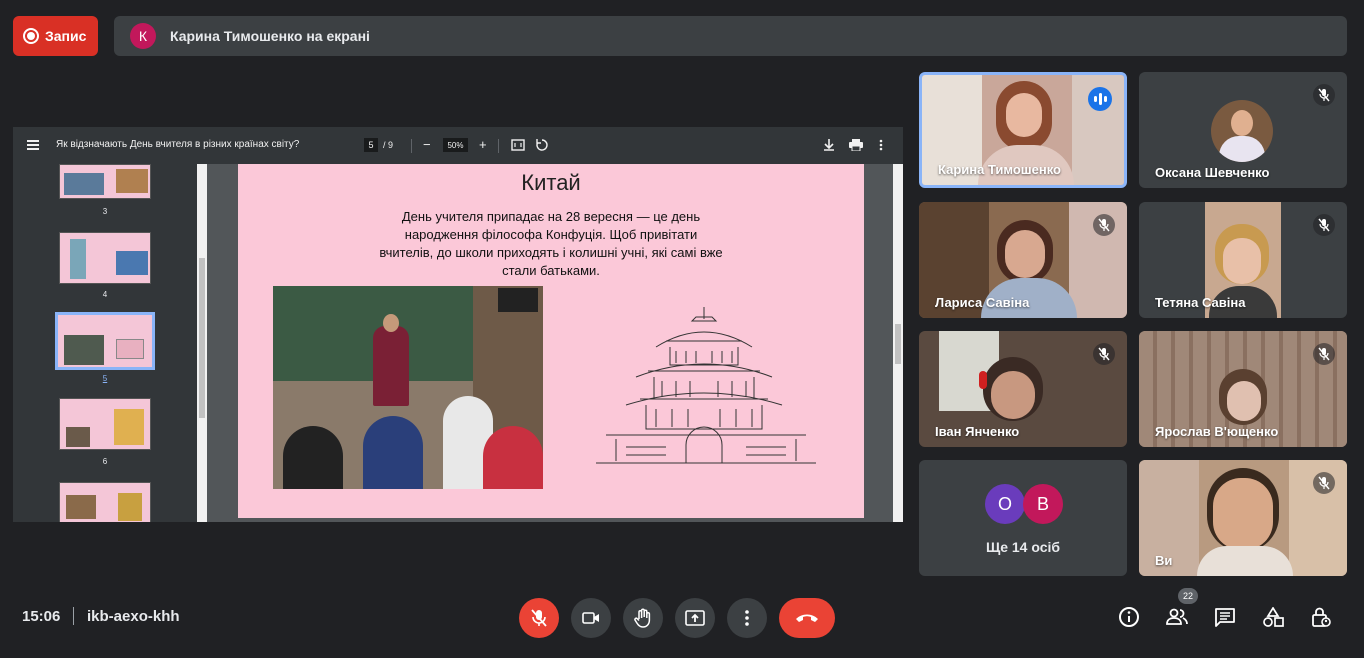  I want to click on people-icon, so click(1177, 616).